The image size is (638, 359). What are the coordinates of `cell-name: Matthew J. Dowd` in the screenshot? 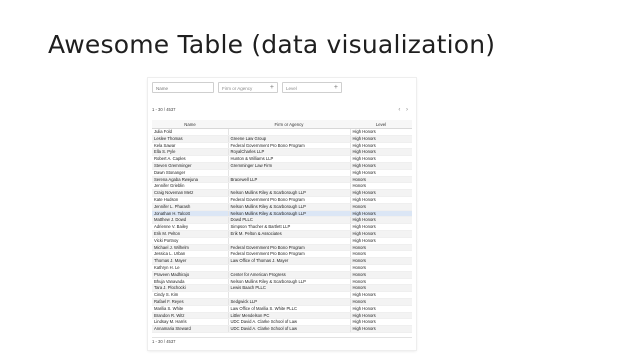 It's located at (190, 220).